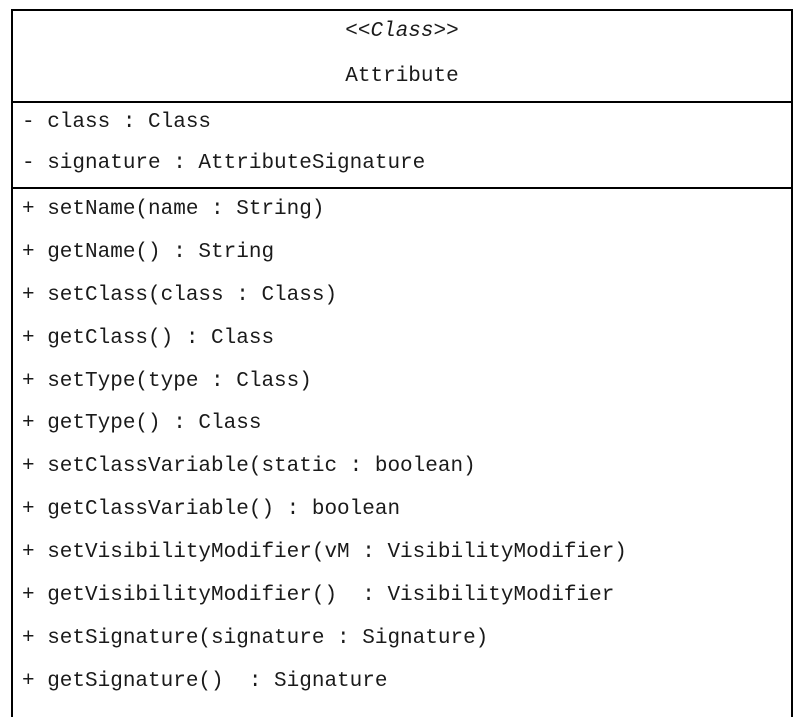 The width and height of the screenshot is (805, 717). I want to click on operation-row: + setName(name : String), so click(173, 209).